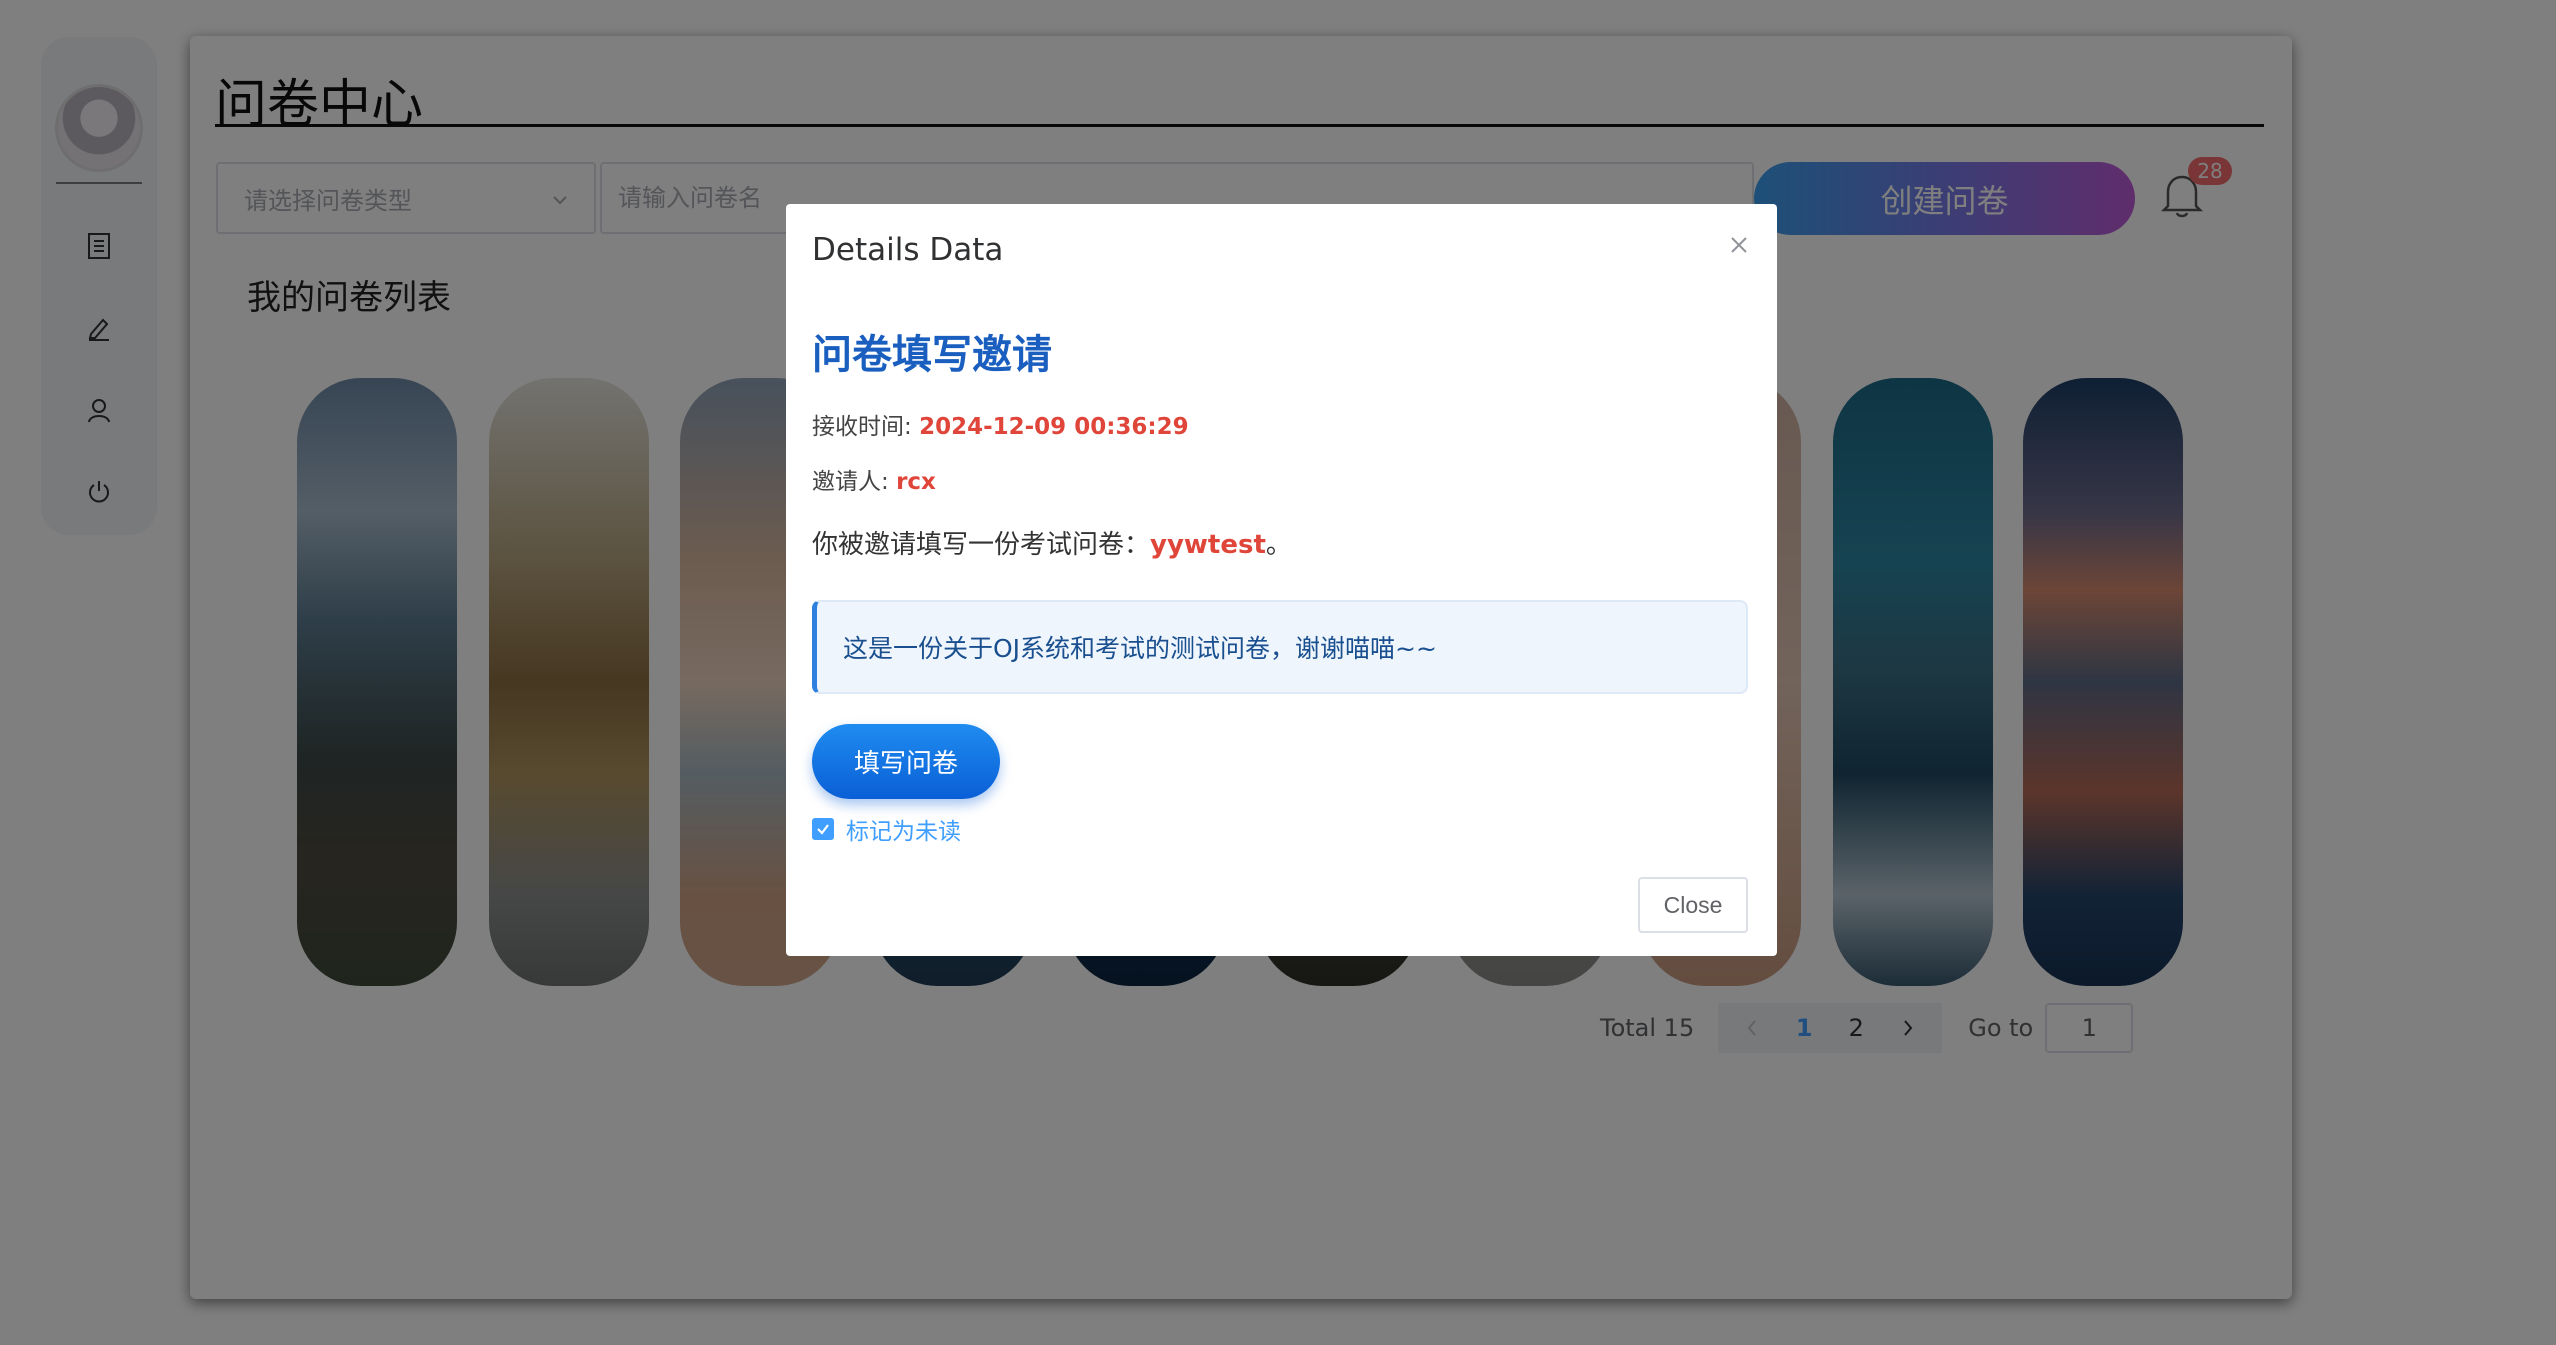 The width and height of the screenshot is (2556, 1345). What do you see at coordinates (866, 427) in the screenshot?
I see `received-time-label: 接收时间:` at bounding box center [866, 427].